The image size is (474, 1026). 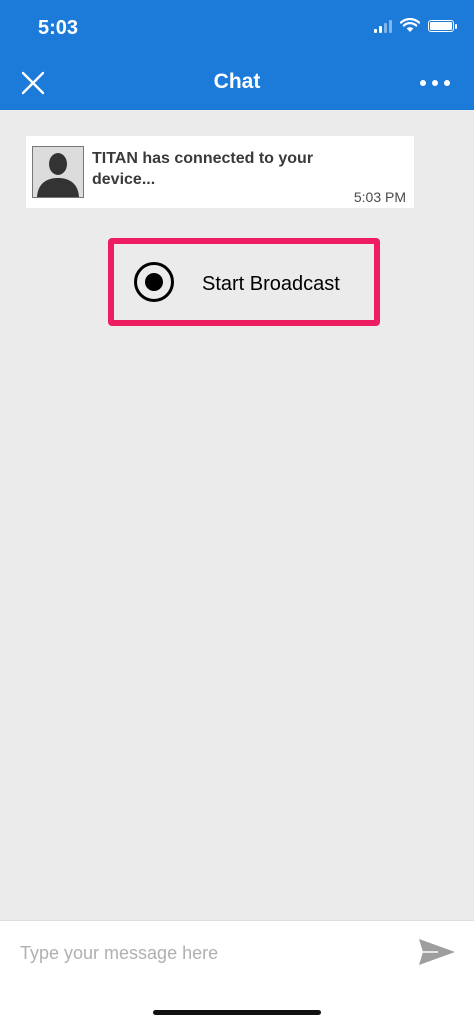 What do you see at coordinates (379, 197) in the screenshot?
I see `message-timestamp: 5:03 PM` at bounding box center [379, 197].